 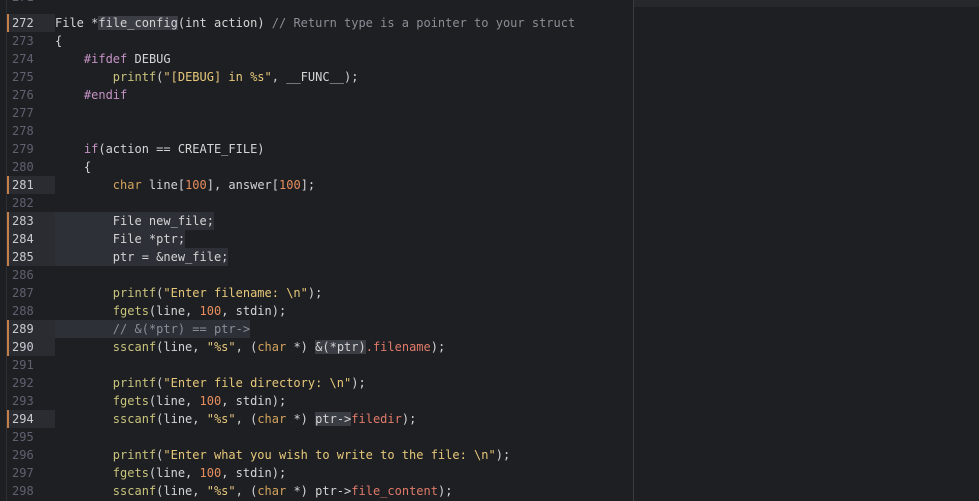 I want to click on line-number: 271, so click(x=23, y=3).